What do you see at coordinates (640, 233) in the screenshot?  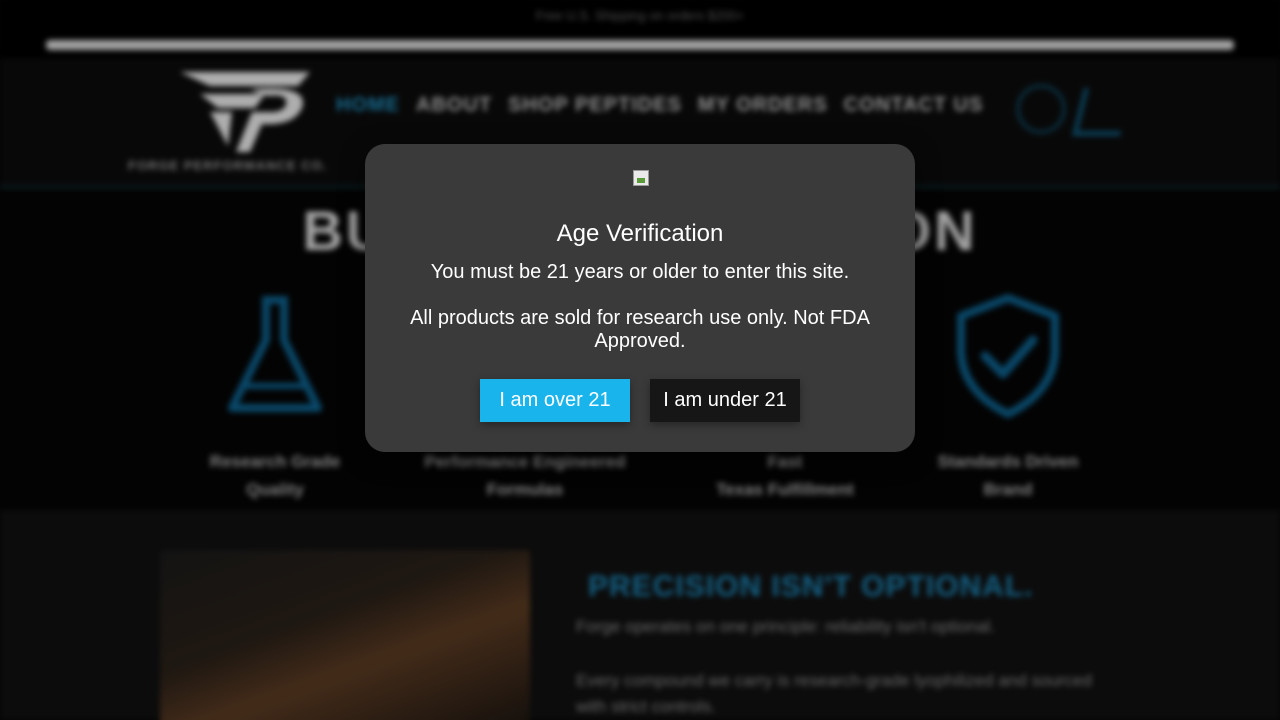 I see `modal-title: Age Verification` at bounding box center [640, 233].